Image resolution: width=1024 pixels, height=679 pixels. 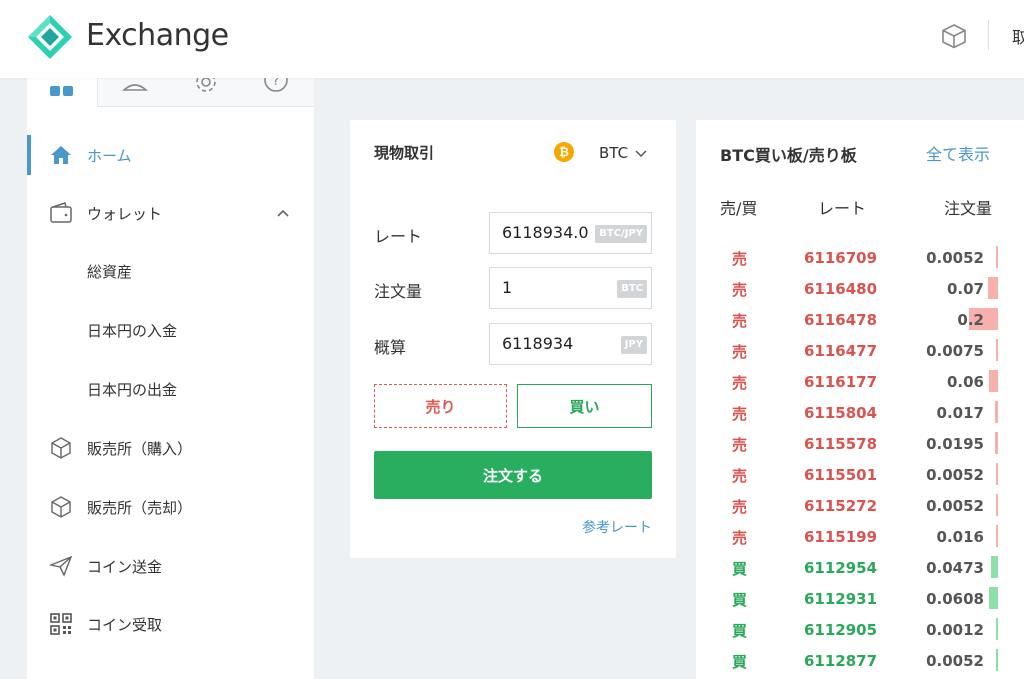 I want to click on buy-button: 買い, so click(x=584, y=406).